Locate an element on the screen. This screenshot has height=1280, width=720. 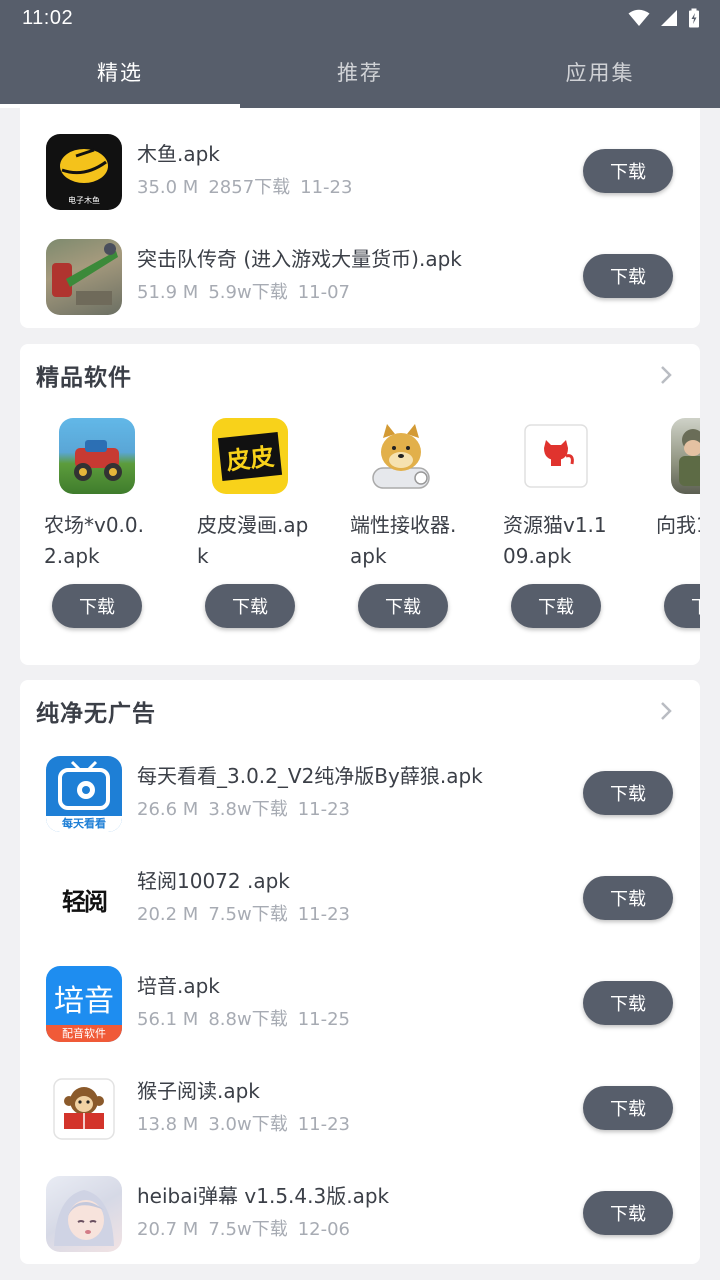
app-name: 突击队传奇 (进入游戏大量货币).apk is located at coordinates (299, 259).